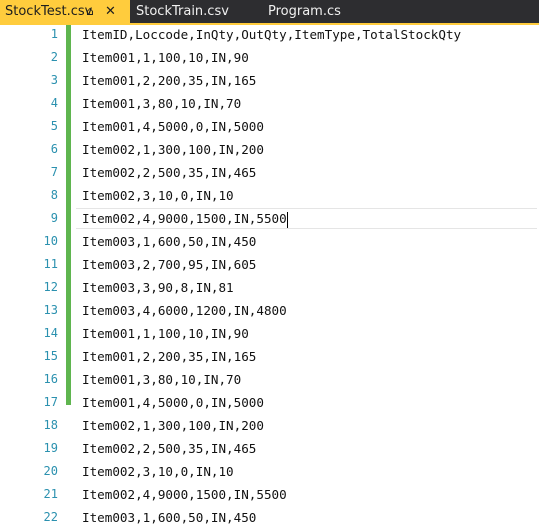 Image resolution: width=539 pixels, height=529 pixels. What do you see at coordinates (50, 264) in the screenshot?
I see `line-number: 11` at bounding box center [50, 264].